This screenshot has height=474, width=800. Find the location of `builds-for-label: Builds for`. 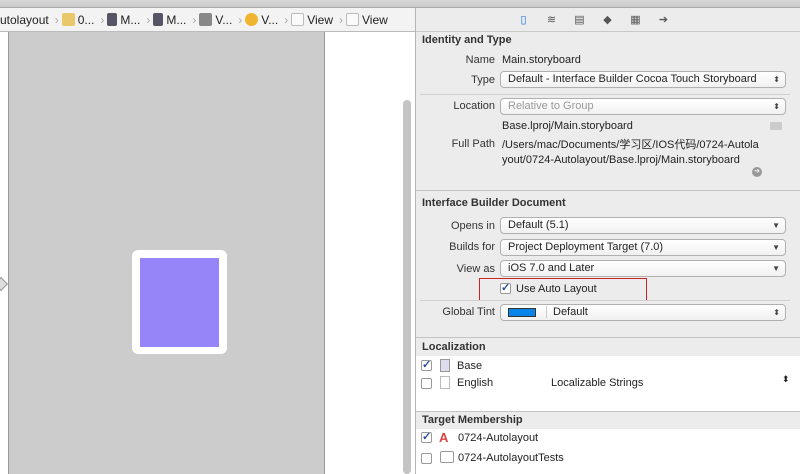

builds-for-label: Builds for is located at coordinates (472, 247).